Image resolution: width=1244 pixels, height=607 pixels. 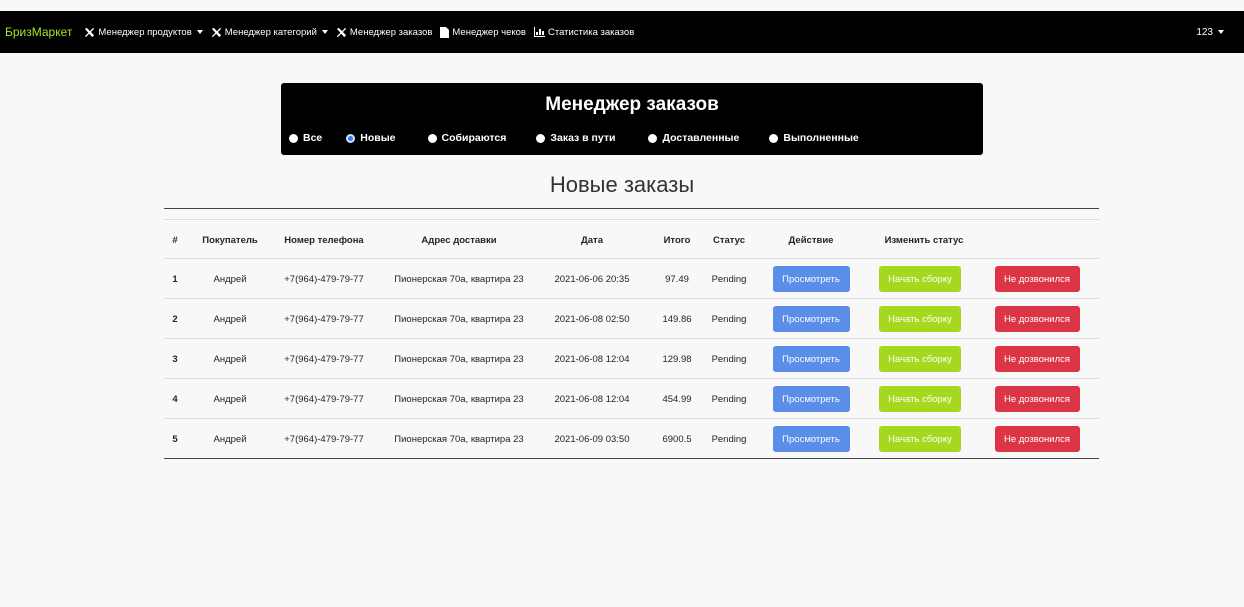 What do you see at coordinates (701, 138) in the screenshot?
I see `radio-label: Доставленные` at bounding box center [701, 138].